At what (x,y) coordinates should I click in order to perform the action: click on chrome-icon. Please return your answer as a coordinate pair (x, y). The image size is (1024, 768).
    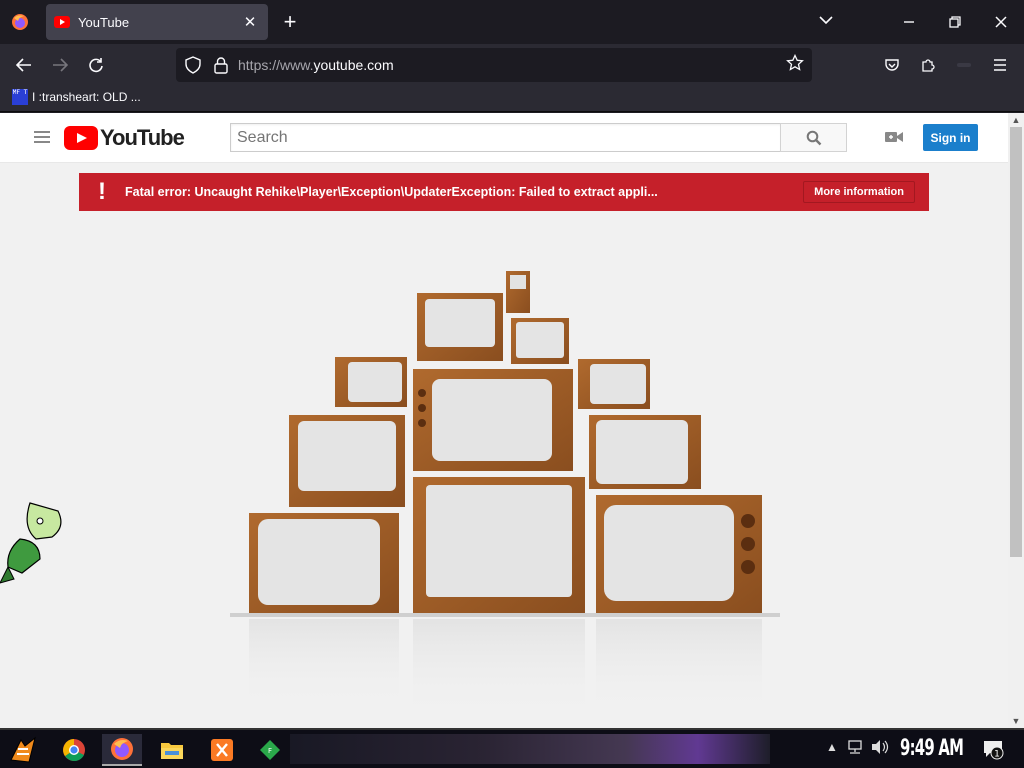
    Looking at the image, I should click on (74, 750).